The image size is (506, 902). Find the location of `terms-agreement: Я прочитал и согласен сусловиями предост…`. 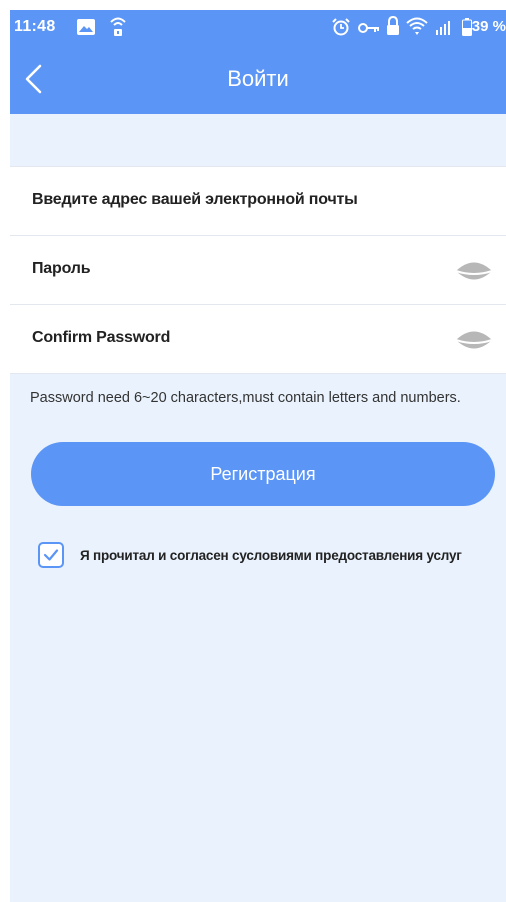

terms-agreement: Я прочитал и согласен сусловиями предост… is located at coordinates (272, 557).